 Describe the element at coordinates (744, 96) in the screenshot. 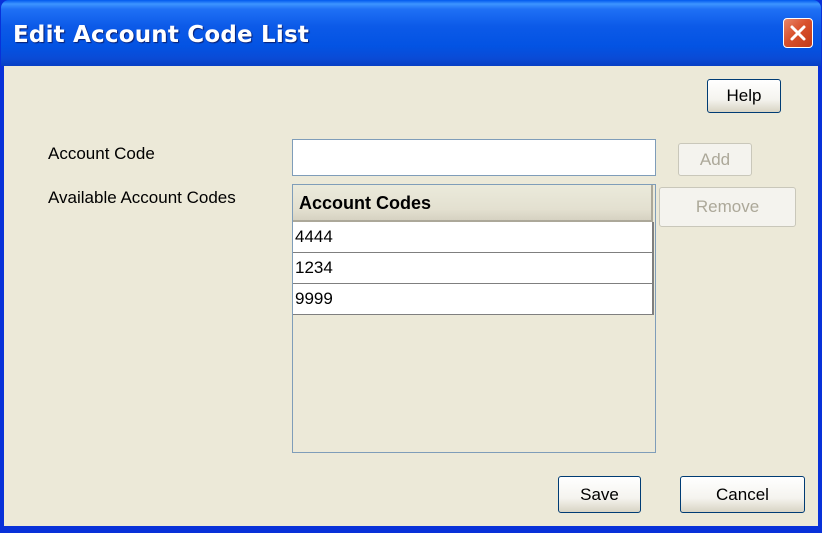

I see `help-button: Help` at that location.